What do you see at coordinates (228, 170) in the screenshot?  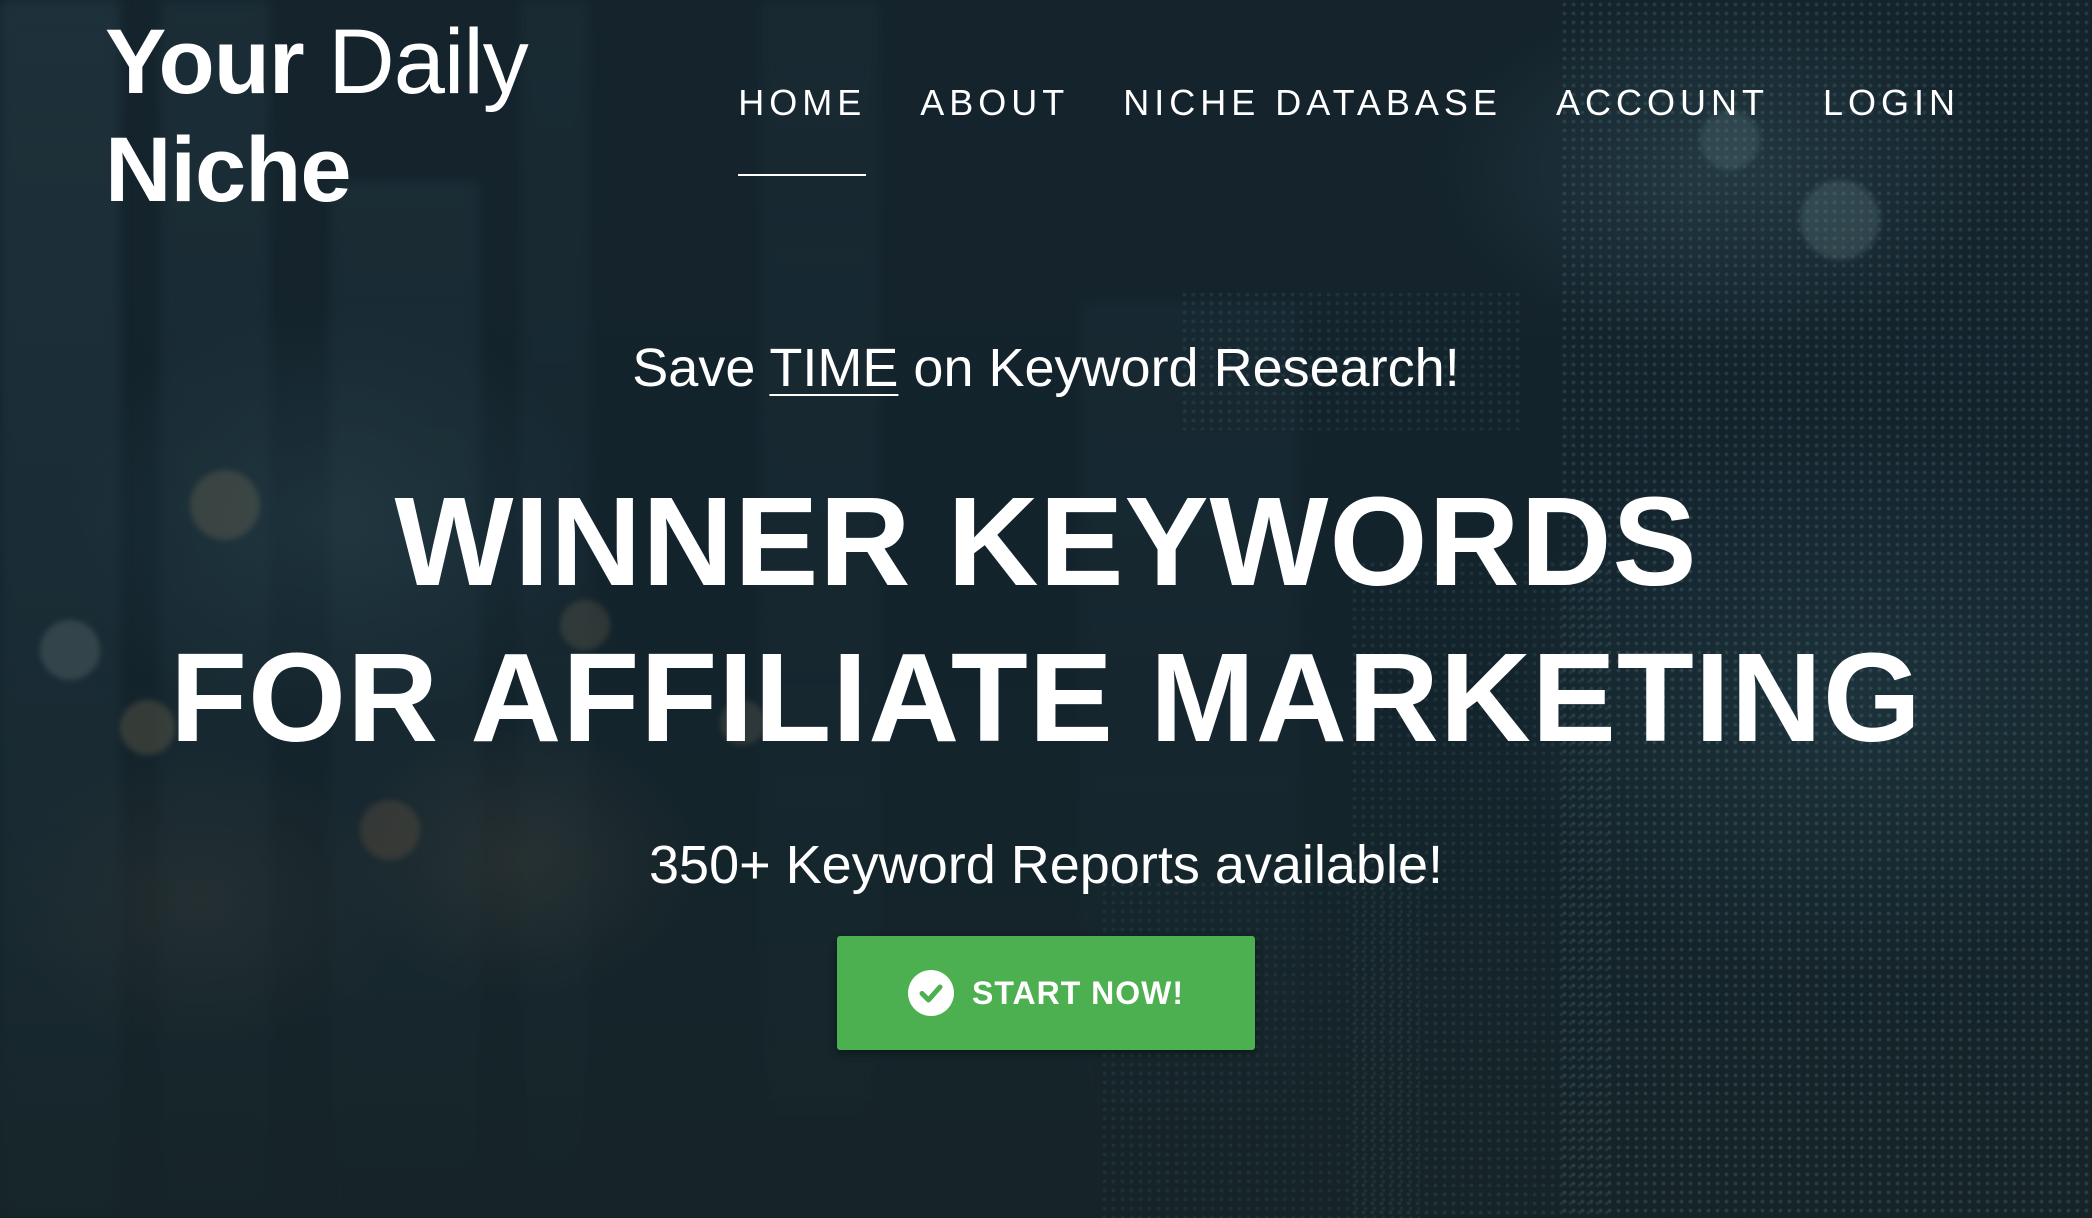 I see `logo-word-niche: Niche` at bounding box center [228, 170].